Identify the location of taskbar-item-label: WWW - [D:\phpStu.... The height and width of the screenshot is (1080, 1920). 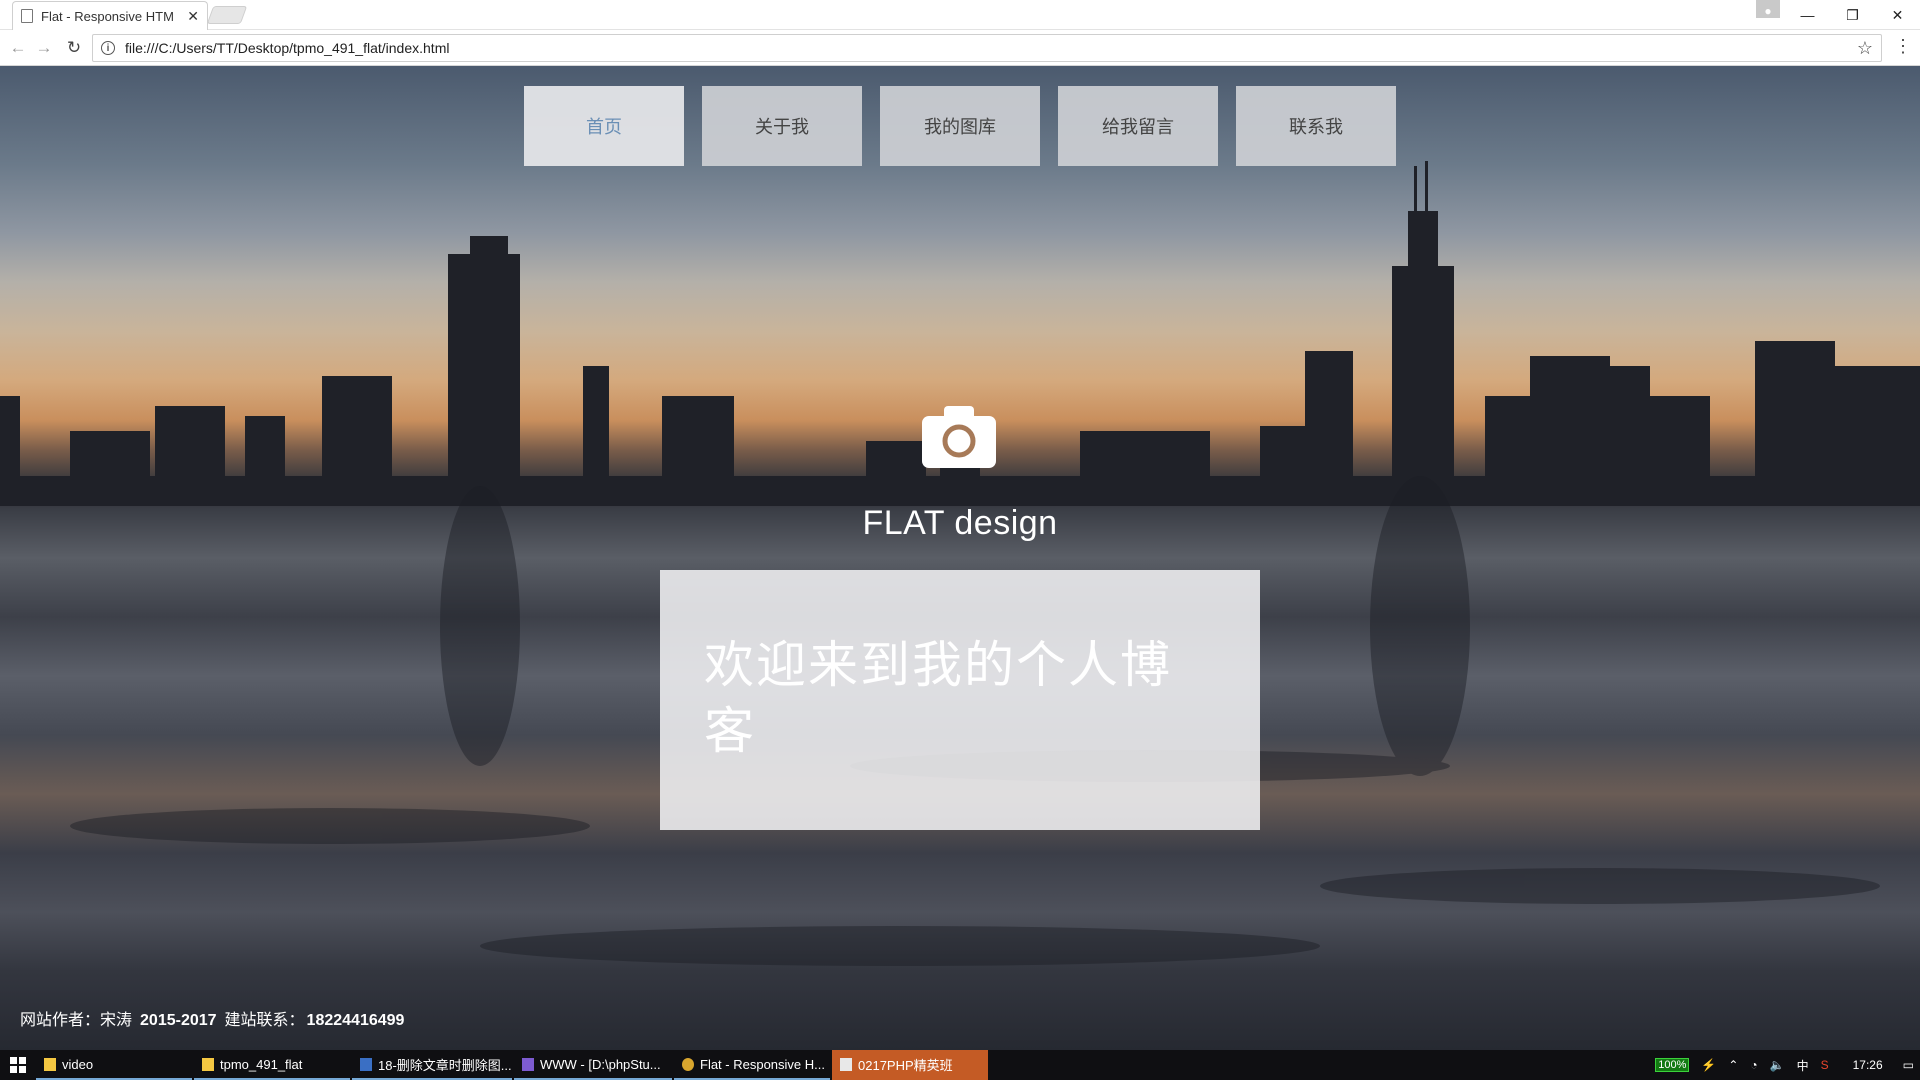
(600, 1064).